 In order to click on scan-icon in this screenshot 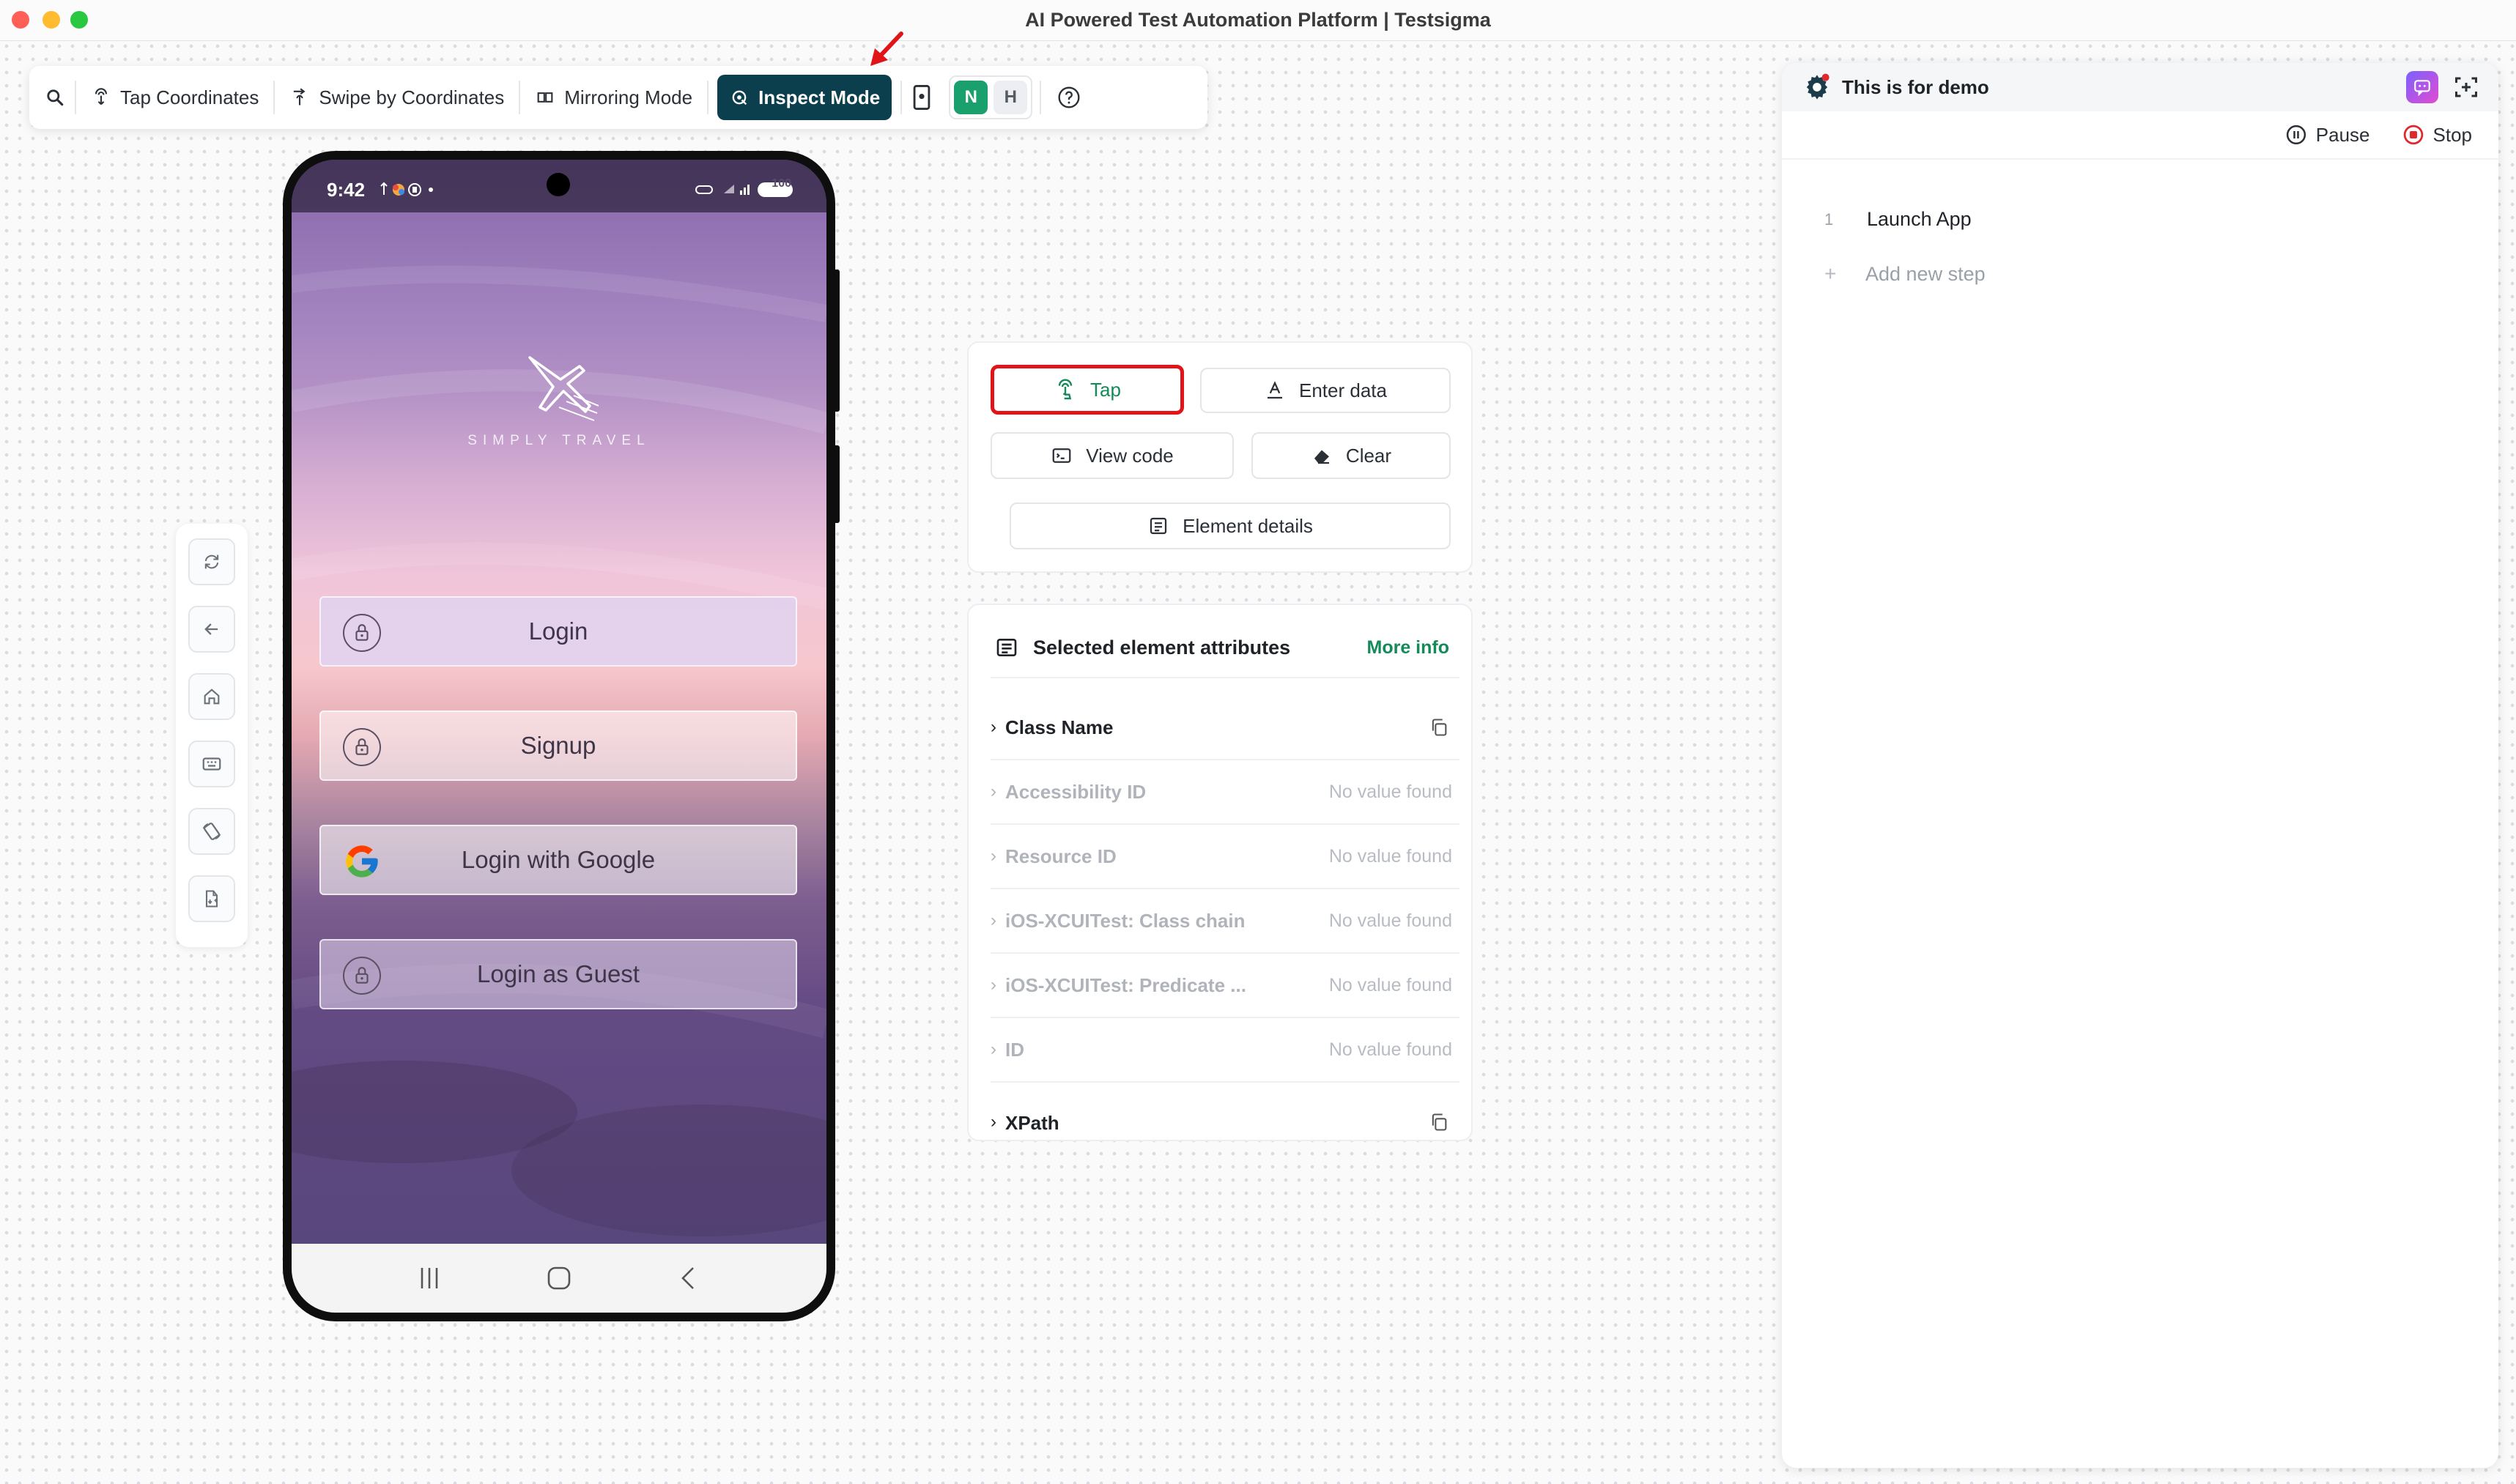, I will do `click(2466, 87)`.